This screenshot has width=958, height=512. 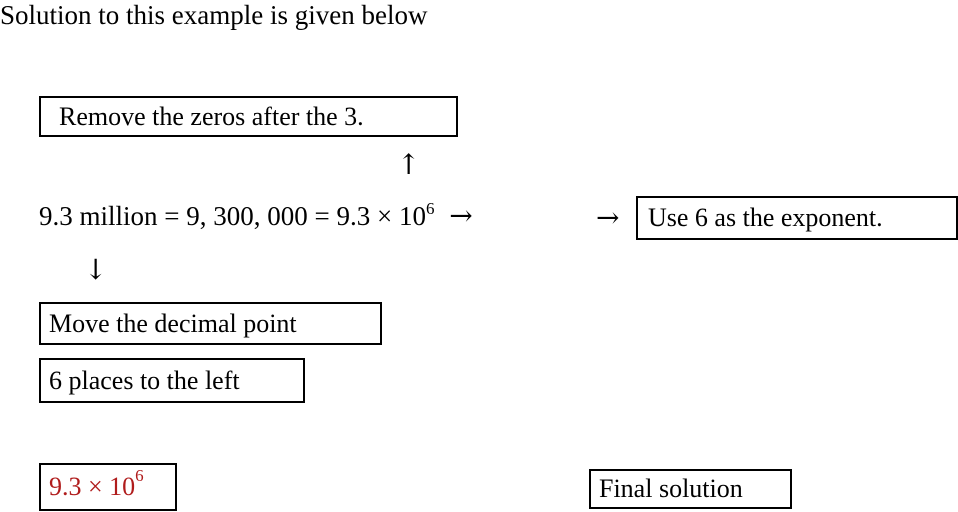 I want to click on equation: 9.3 million = 9, 300, 000 = 9.3 × 106 →, so click(x=256, y=215).